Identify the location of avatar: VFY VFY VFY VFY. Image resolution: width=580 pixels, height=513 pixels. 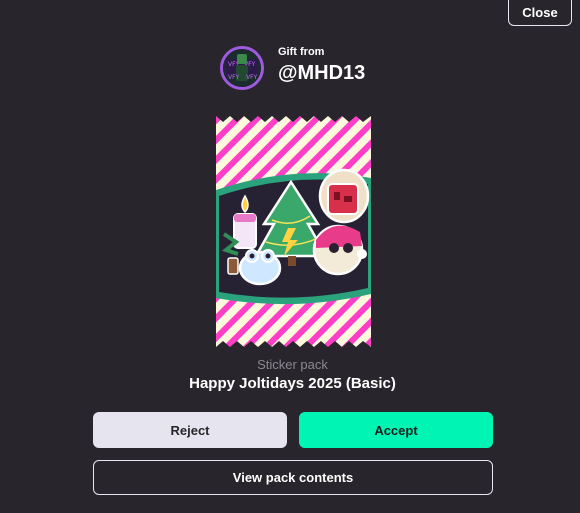
(242, 68).